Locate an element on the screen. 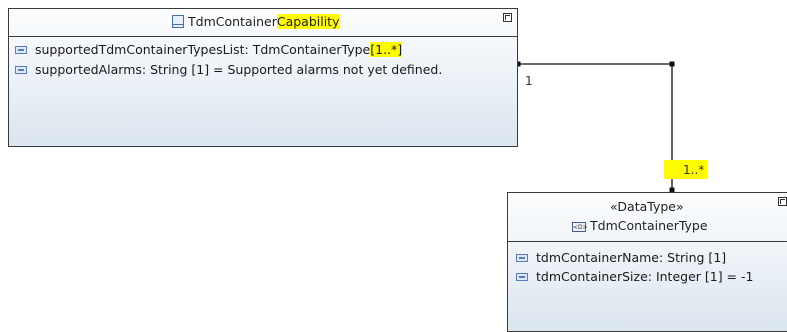 The width and height of the screenshot is (787, 332). class-header: «DataType» <D> TdmContainerType is located at coordinates (647, 217).